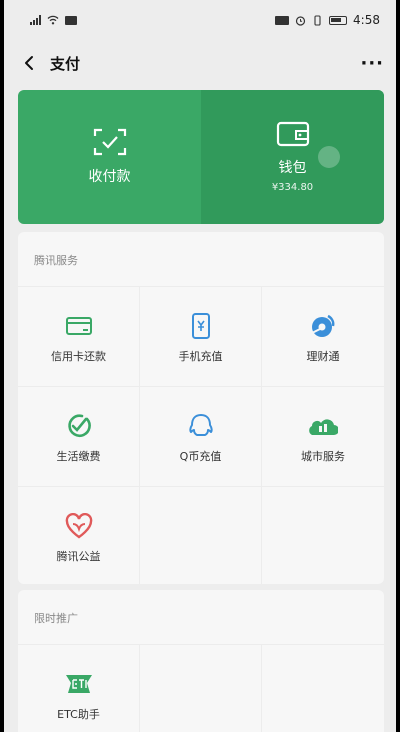 This screenshot has height=732, width=400. Describe the element at coordinates (200, 63) in the screenshot. I see `nav-bar: 支付 ···` at that location.